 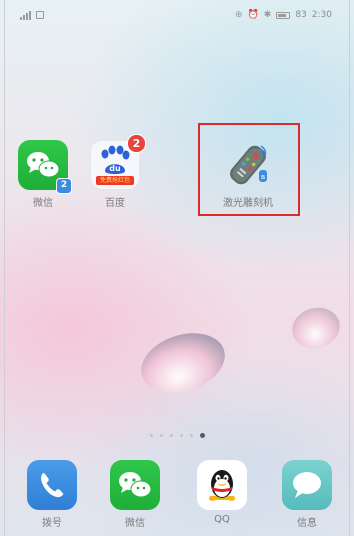 What do you see at coordinates (239, 15) in the screenshot?
I see `vibrate-icon: ⊕` at bounding box center [239, 15].